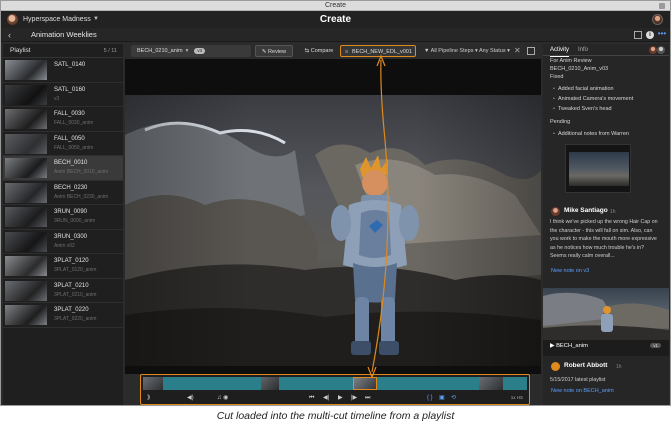  I want to click on playlist-item-subtitle: 3RUN_0090_anim, so click(75, 221).